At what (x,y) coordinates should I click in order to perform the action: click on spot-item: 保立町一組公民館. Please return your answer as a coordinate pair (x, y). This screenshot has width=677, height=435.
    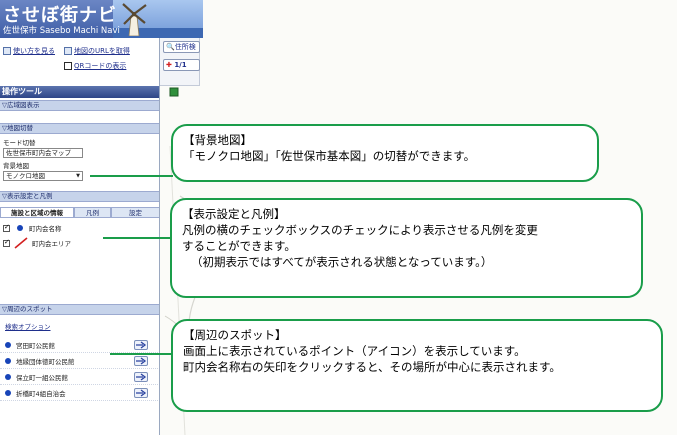
    Looking at the image, I should click on (79, 377).